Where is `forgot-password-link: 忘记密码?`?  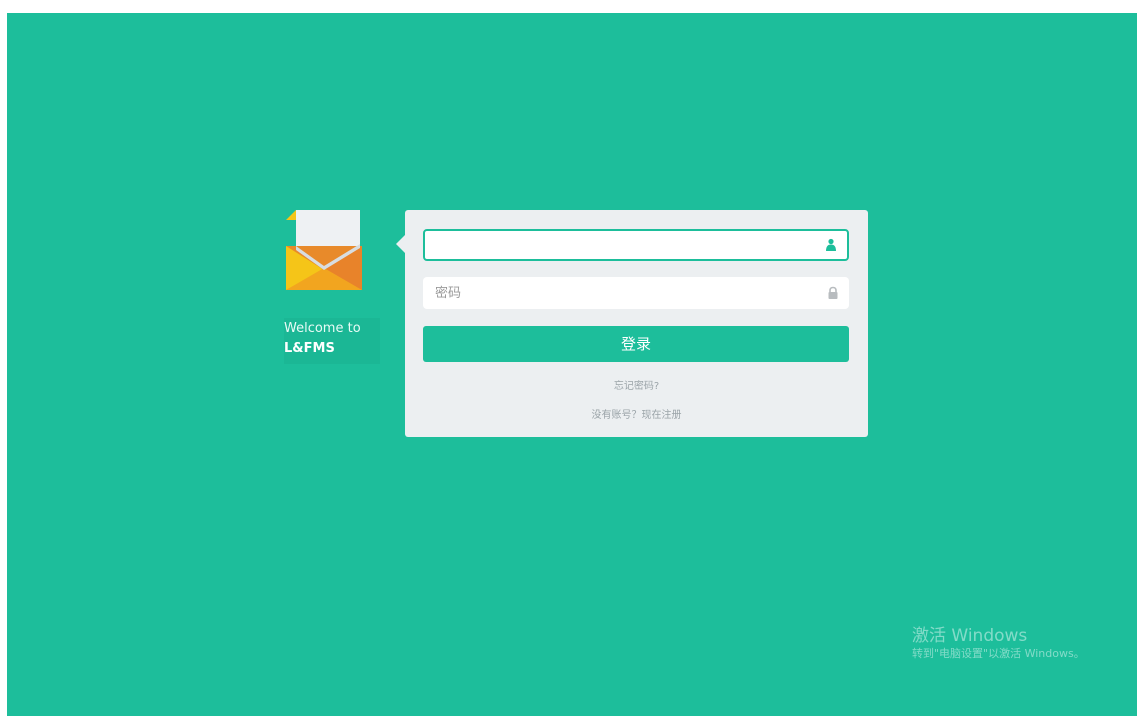 forgot-password-link: 忘记密码? is located at coordinates (636, 384).